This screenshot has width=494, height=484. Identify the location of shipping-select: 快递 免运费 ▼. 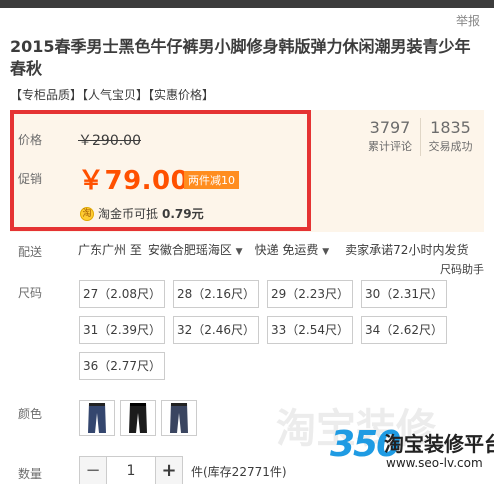
(292, 249).